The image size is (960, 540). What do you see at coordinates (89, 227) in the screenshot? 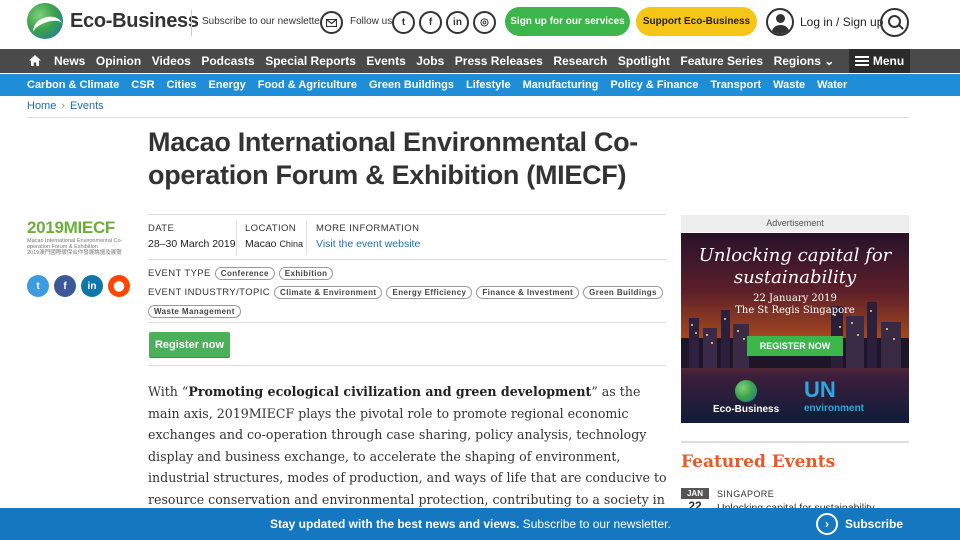
I see `event-logo-name: MIECF` at bounding box center [89, 227].